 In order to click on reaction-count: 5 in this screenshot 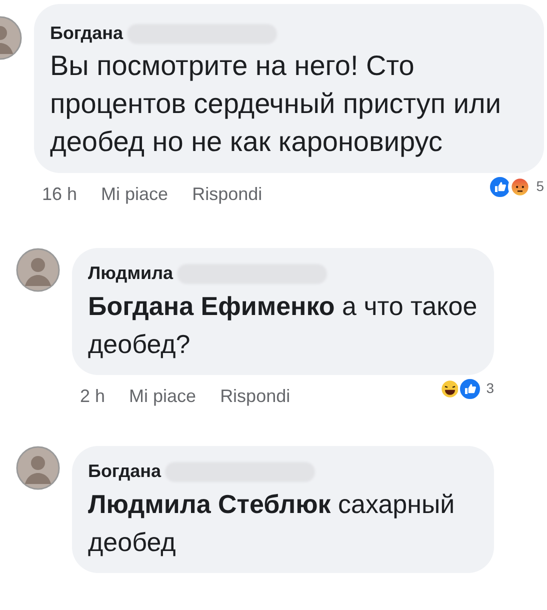, I will do `click(540, 186)`.